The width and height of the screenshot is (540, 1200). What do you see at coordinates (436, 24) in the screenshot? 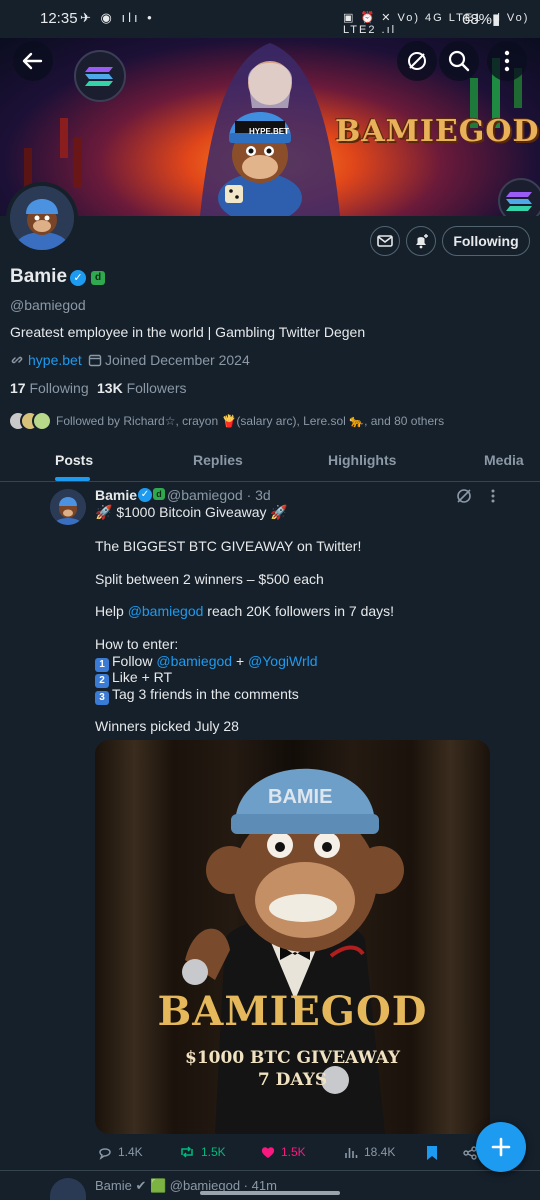
I see `system-icons: ▣ ⏰ ✕ Vo) 4G LTE1 .ıl Vo) LTE2 .ıl` at bounding box center [436, 24].